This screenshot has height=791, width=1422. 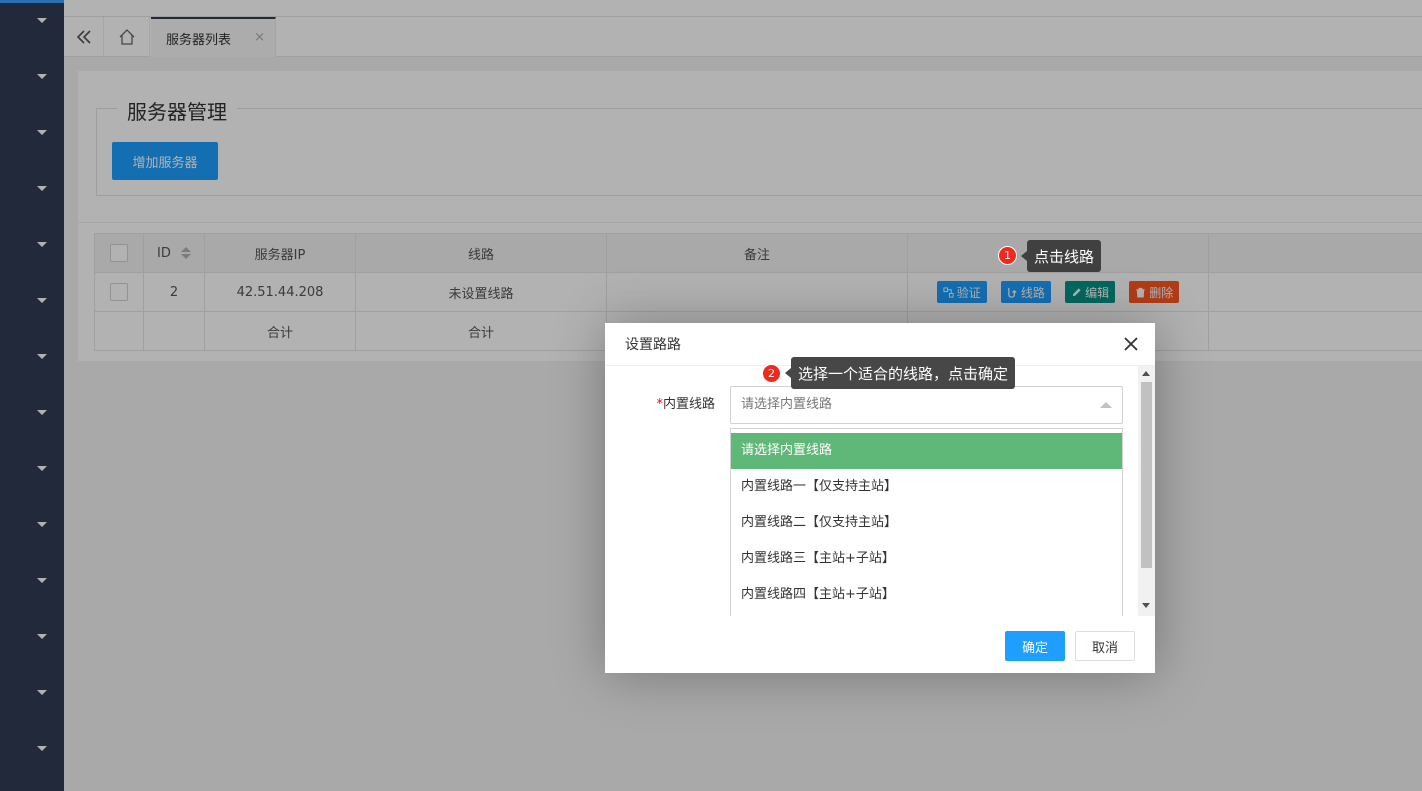 I want to click on confirm-button: 确定, so click(x=1035, y=646).